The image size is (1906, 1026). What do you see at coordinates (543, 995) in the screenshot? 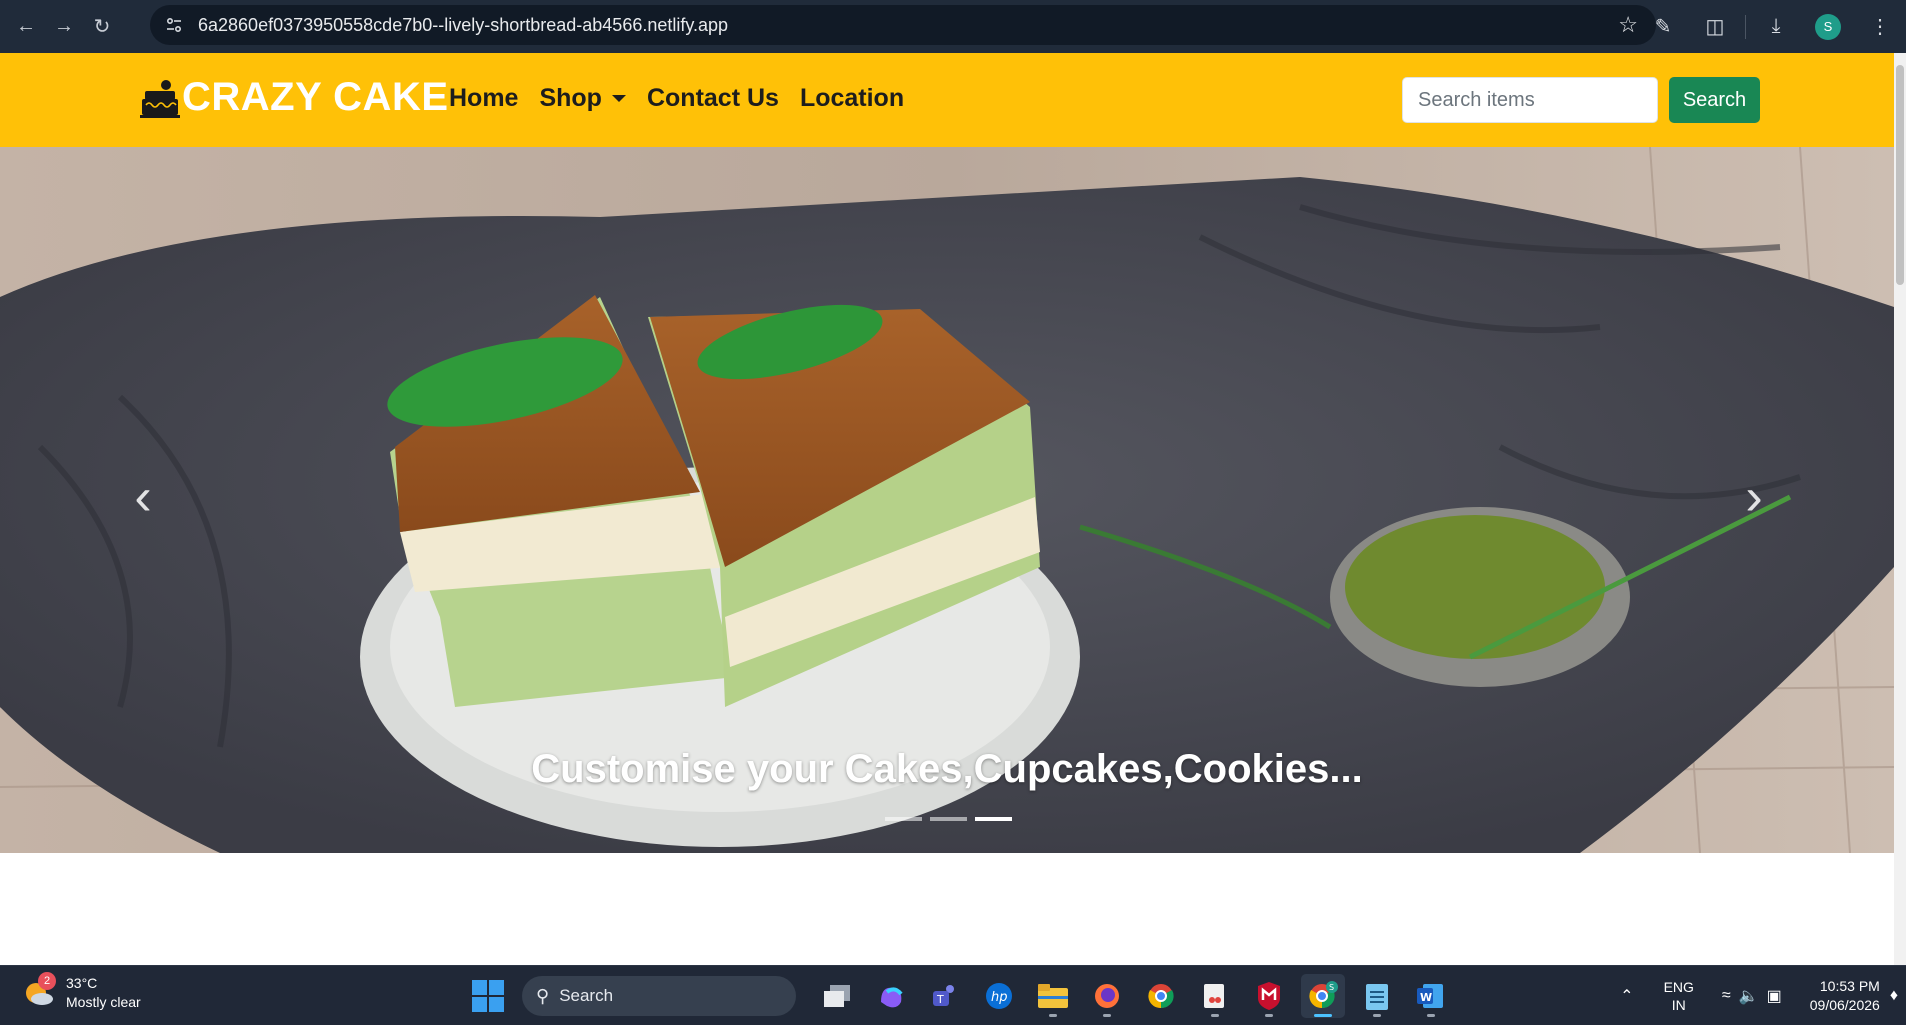
I see `search-icon: ⚲` at bounding box center [543, 995].